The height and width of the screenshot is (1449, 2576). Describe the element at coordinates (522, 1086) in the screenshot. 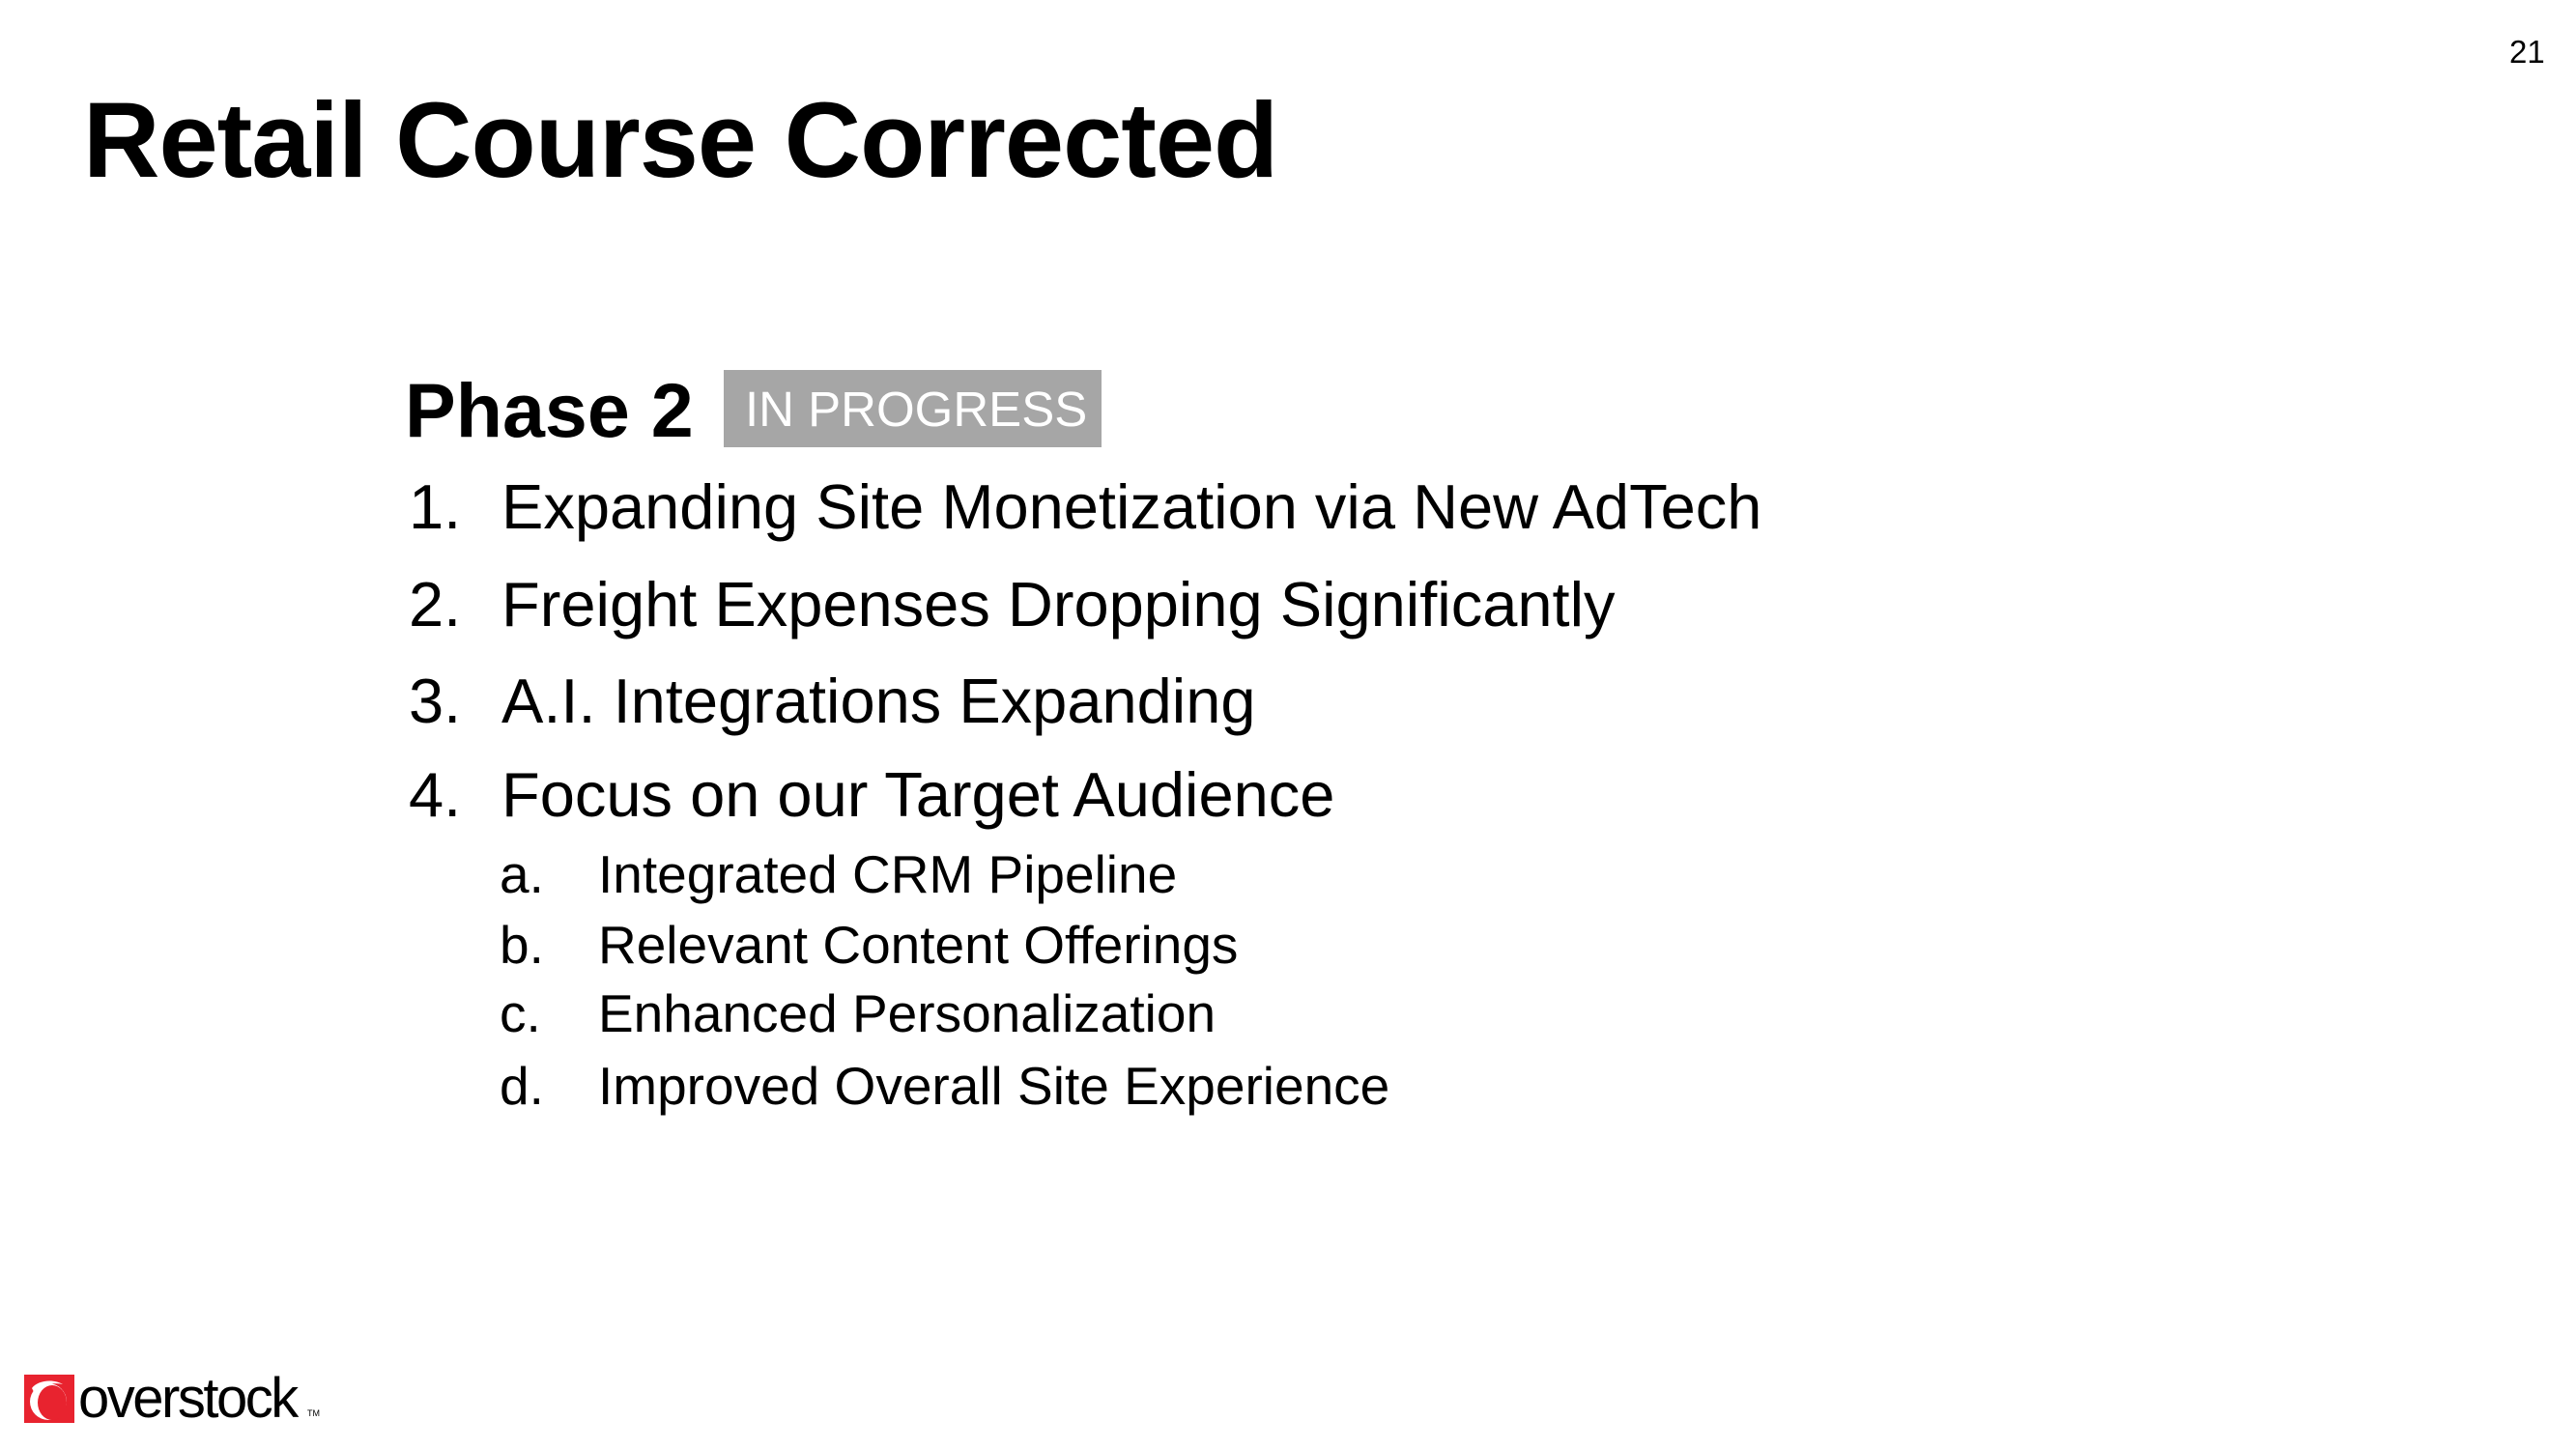

I see `sub-list-item-letter: d.` at that location.